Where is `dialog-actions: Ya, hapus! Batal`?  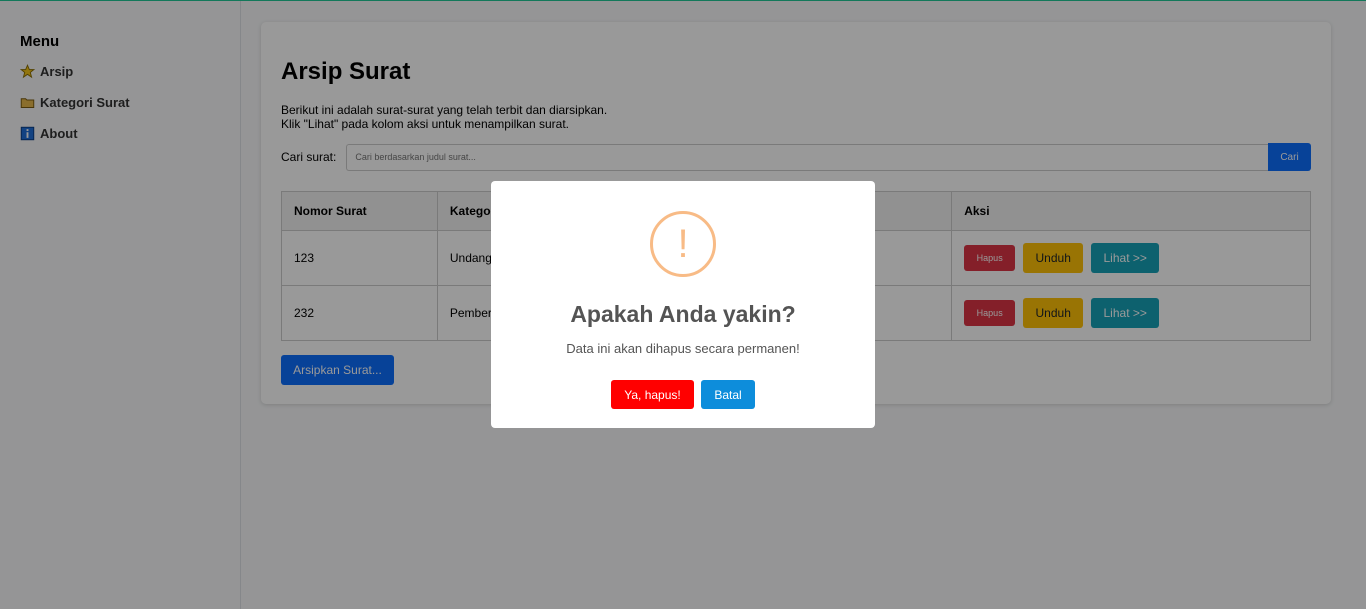 dialog-actions: Ya, hapus! Batal is located at coordinates (683, 394).